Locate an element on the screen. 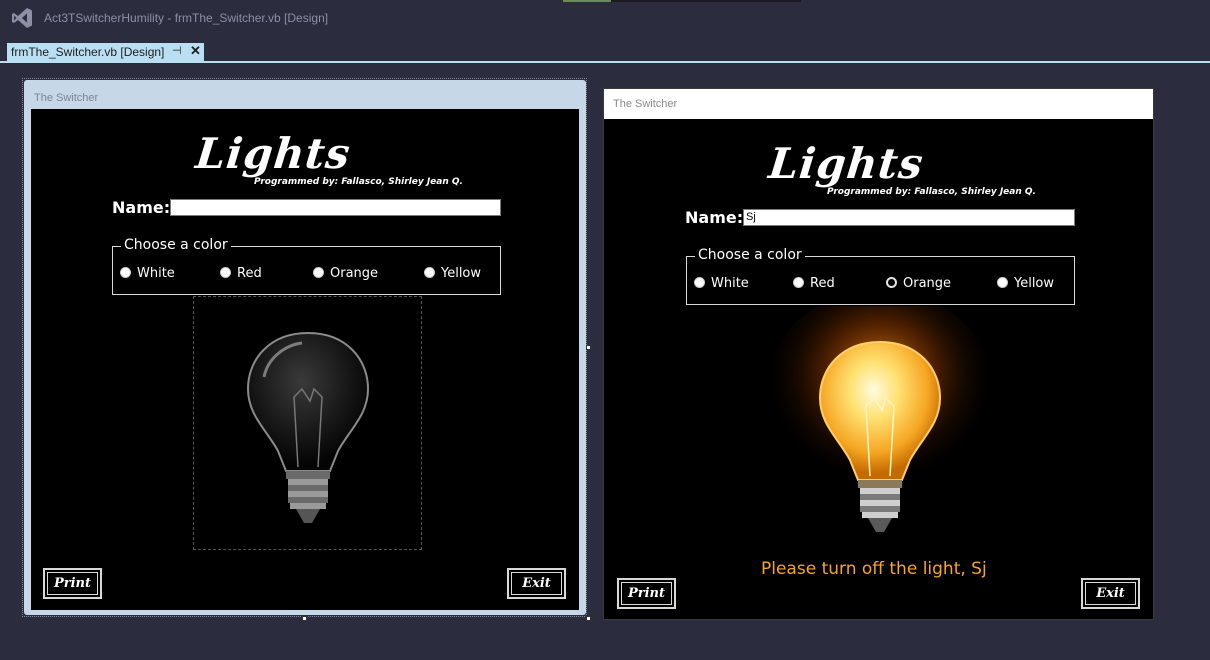  status-message: Please turn off the light, Sj is located at coordinates (874, 569).